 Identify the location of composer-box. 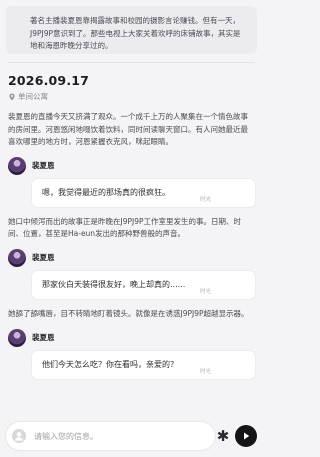
(110, 436).